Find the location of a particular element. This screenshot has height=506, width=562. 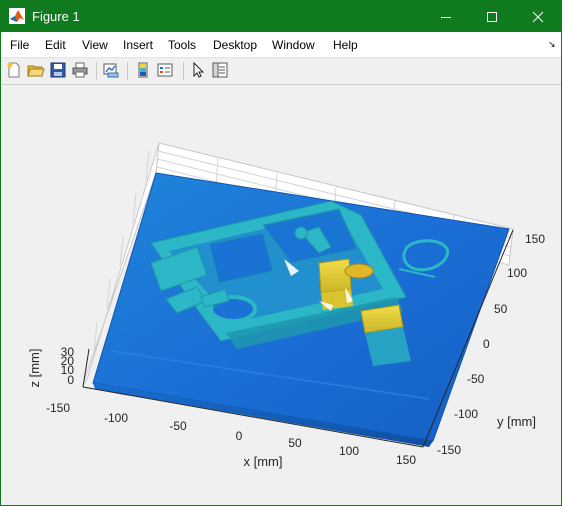

new-figure-icon is located at coordinates (14, 70).